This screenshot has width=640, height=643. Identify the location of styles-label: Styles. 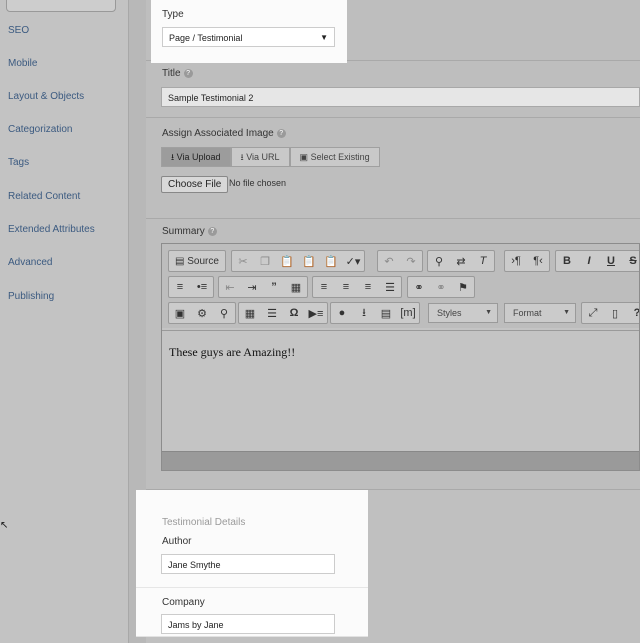
(449, 313).